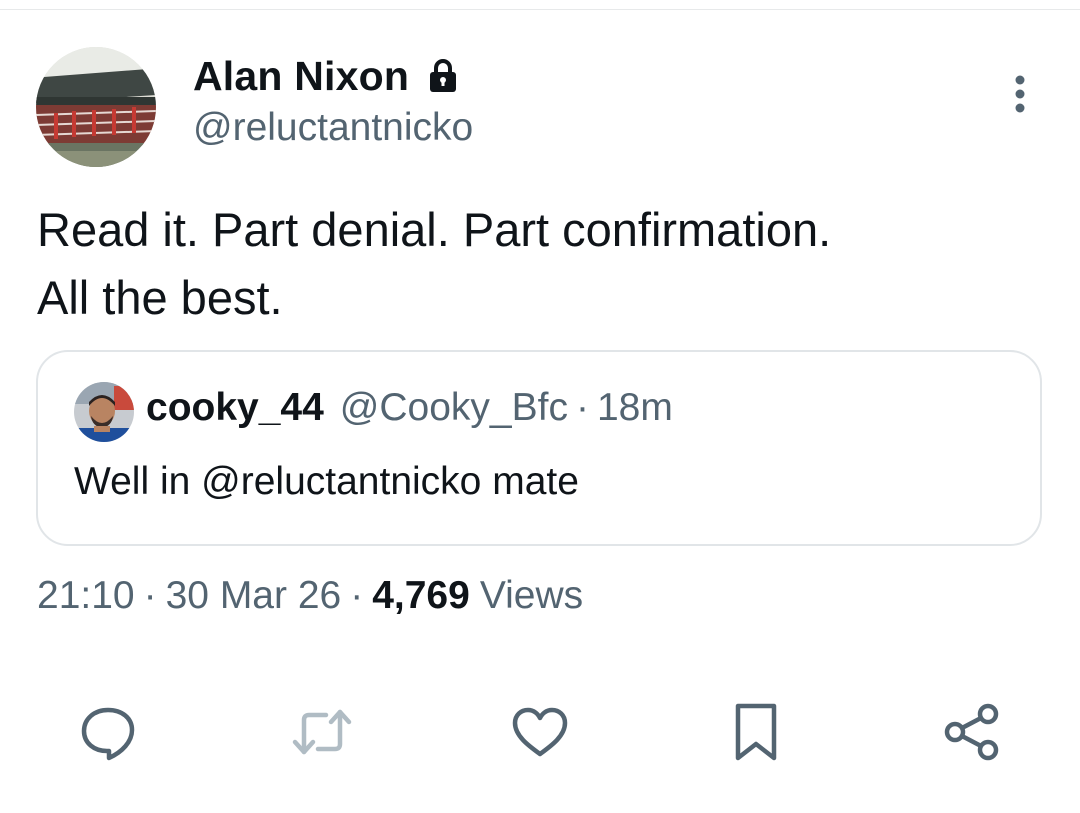 This screenshot has width=1080, height=813. What do you see at coordinates (235, 407) in the screenshot?
I see `quoted-author-name: cooky_44` at bounding box center [235, 407].